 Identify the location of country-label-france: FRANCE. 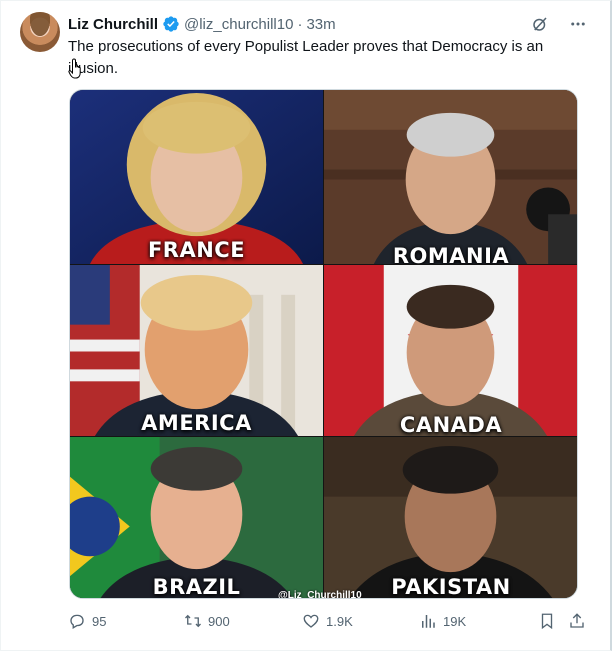
(196, 250).